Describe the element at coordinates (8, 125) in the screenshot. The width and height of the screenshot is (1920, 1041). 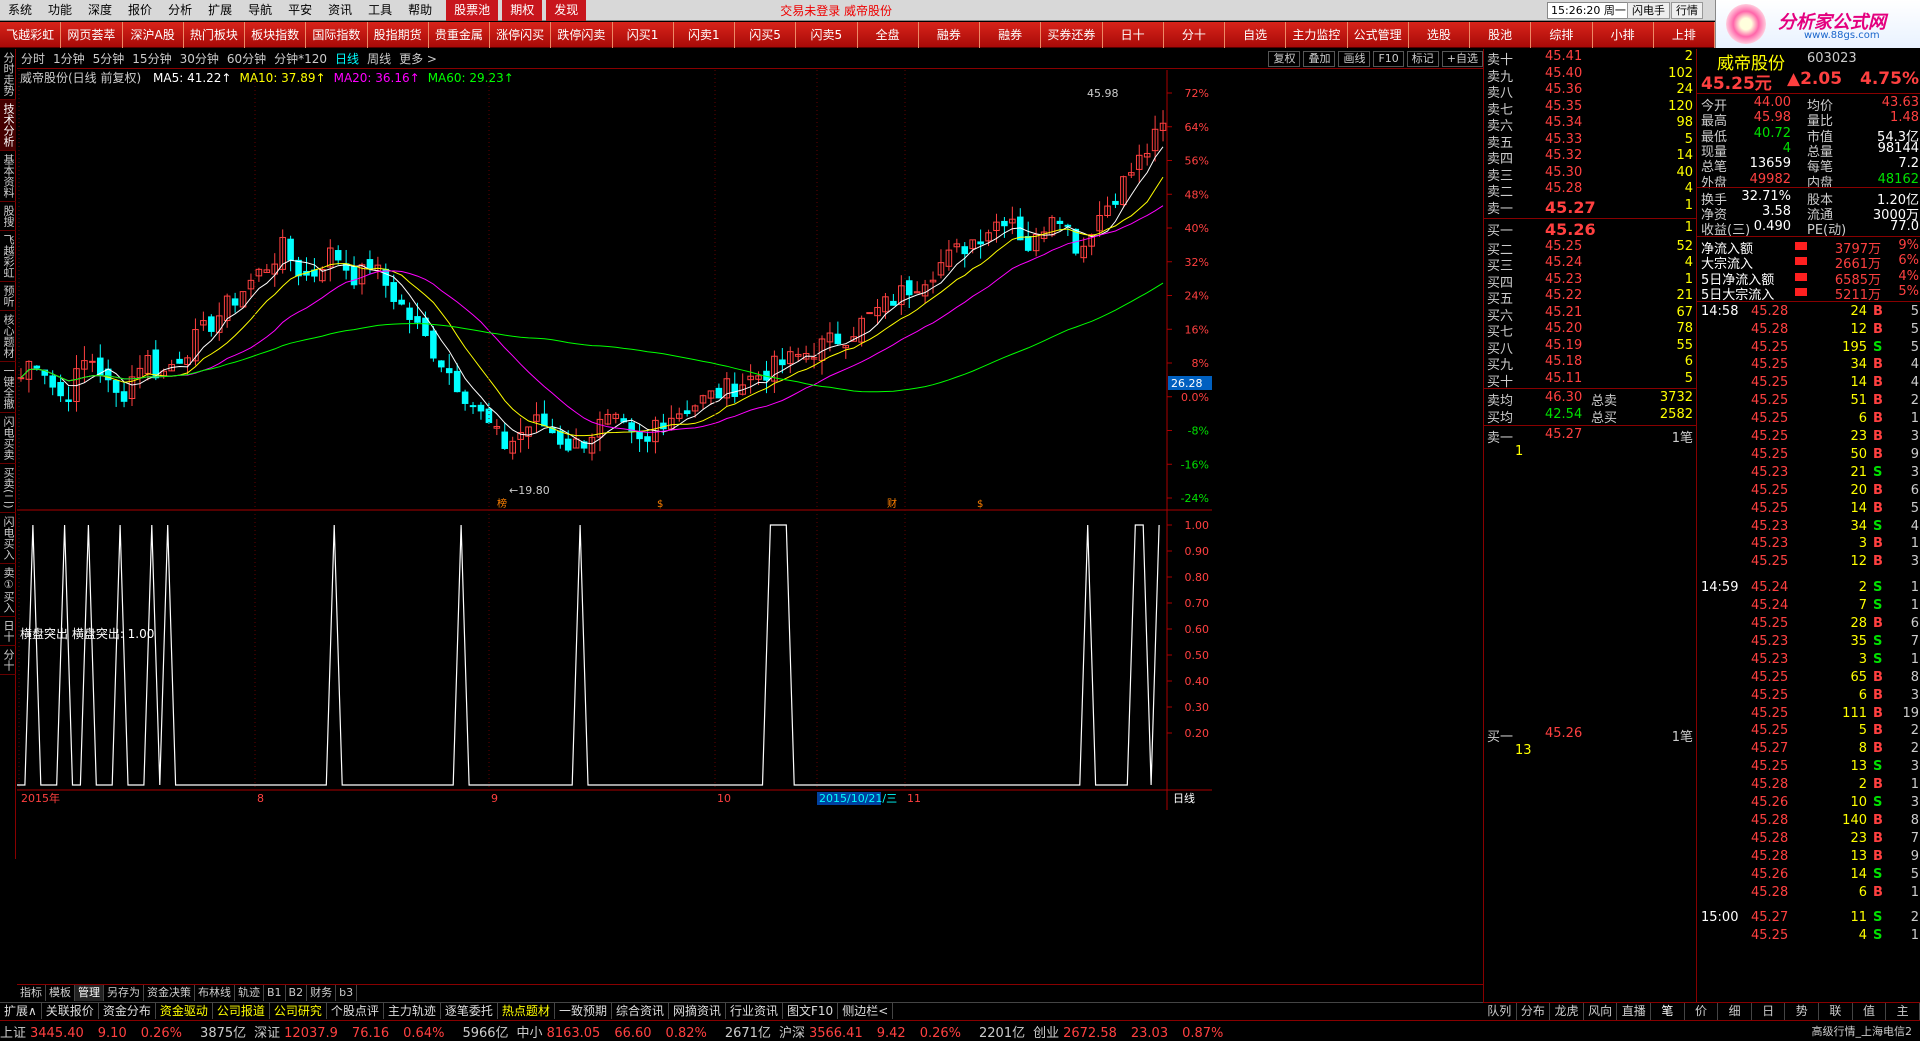
I see `left-tab: 技术分析` at that location.